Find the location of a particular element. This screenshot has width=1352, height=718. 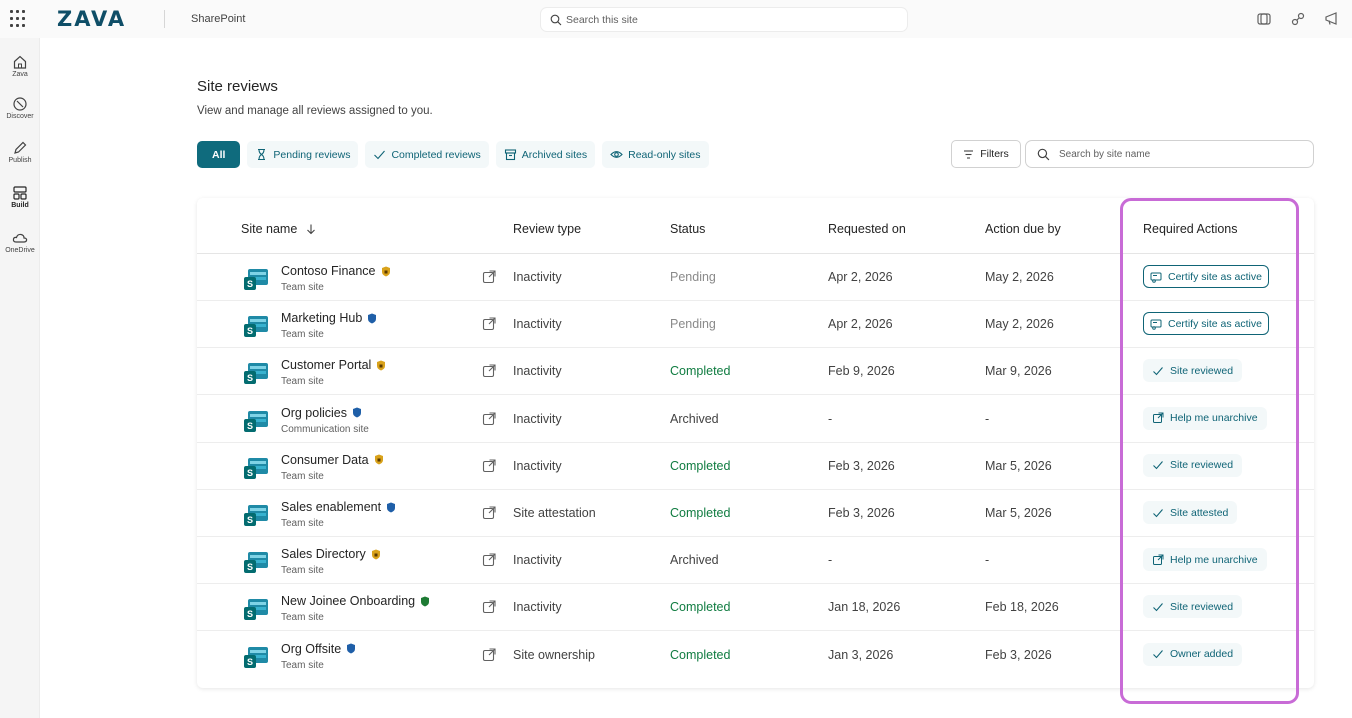

pill-archived-sites: Archived sites is located at coordinates (545, 154).